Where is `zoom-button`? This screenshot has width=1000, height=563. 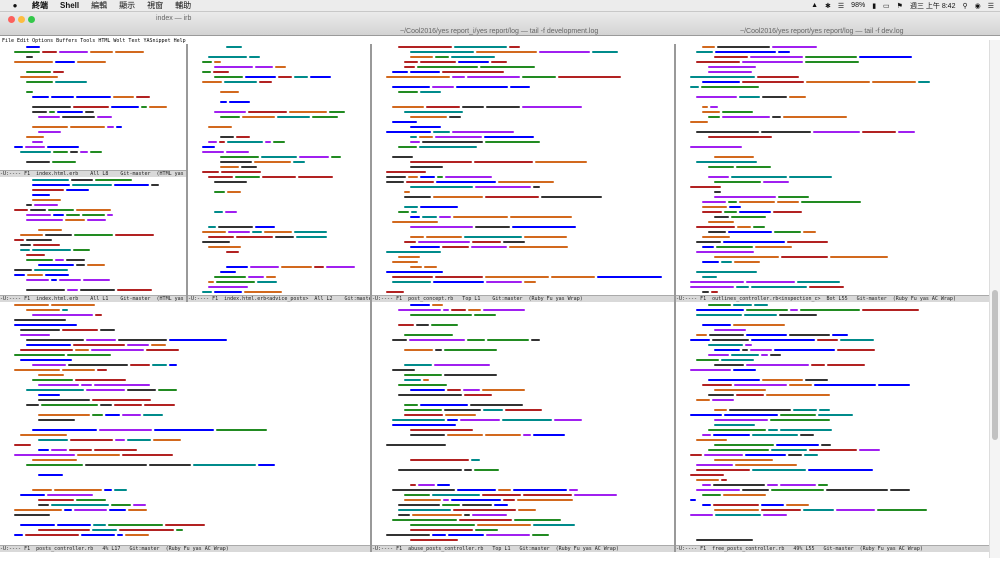 zoom-button is located at coordinates (31, 19).